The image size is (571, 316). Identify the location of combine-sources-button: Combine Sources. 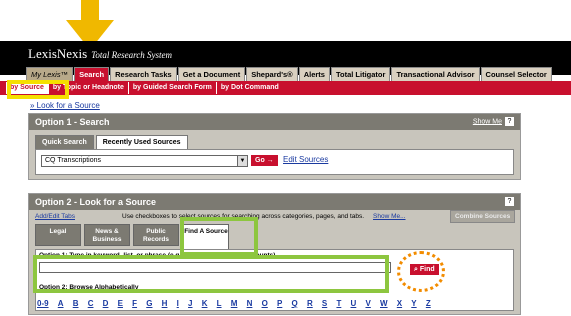
(483, 216).